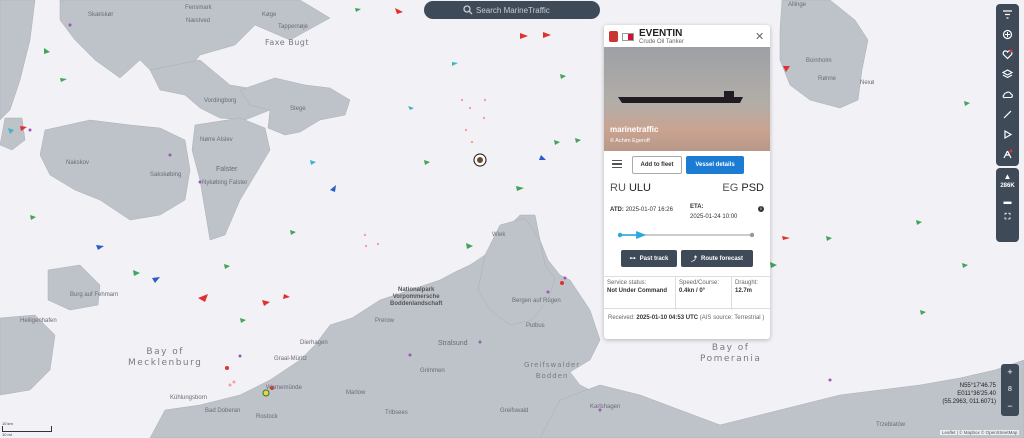 The width and height of the screenshot is (1024, 438). Describe the element at coordinates (976, 394) in the screenshot. I see `coord-lon: E011°36'25.40` at that location.